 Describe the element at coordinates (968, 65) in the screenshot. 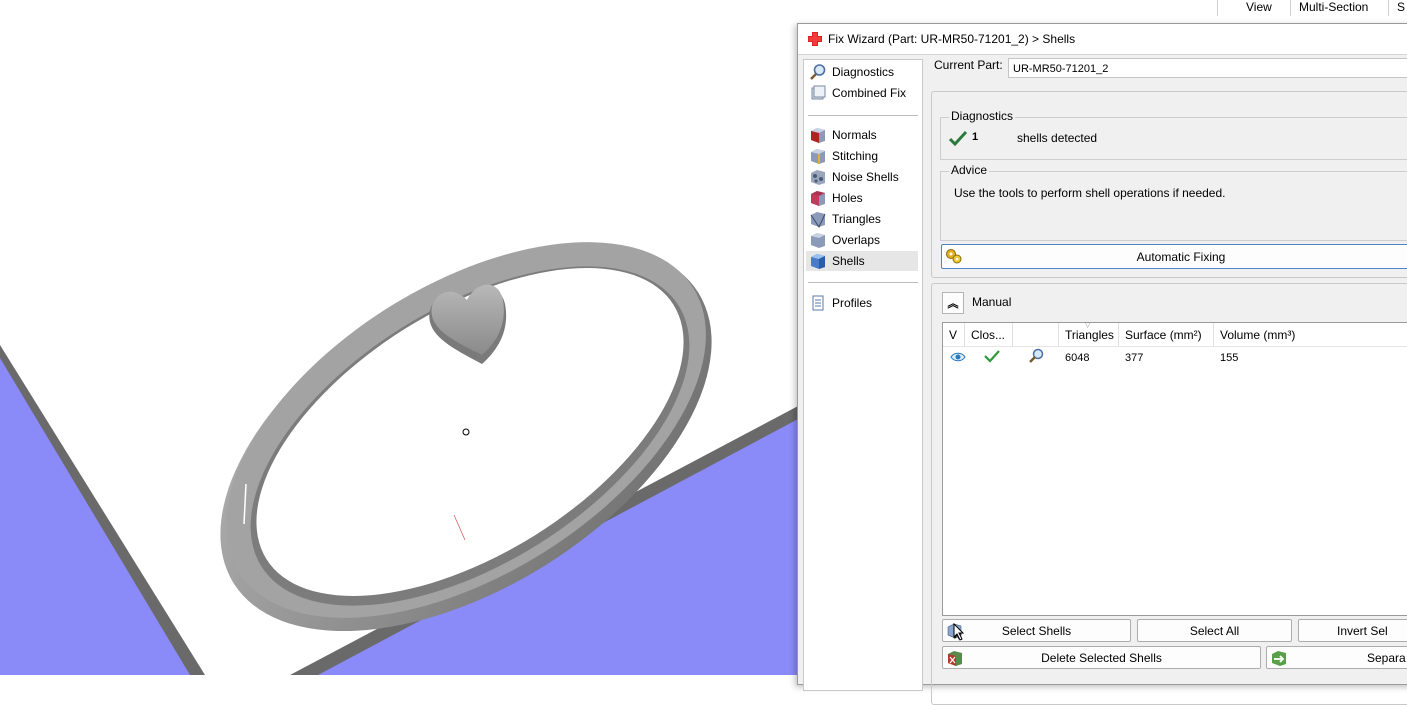

I see `current-part-label: Current Part:` at that location.